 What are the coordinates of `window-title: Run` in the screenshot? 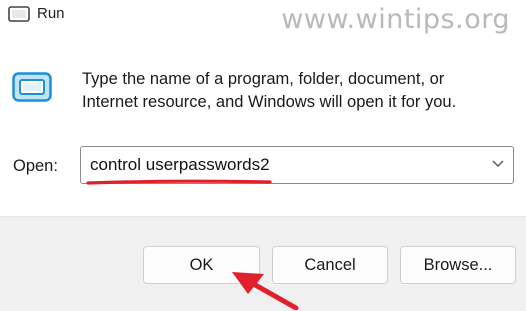 It's located at (51, 13).